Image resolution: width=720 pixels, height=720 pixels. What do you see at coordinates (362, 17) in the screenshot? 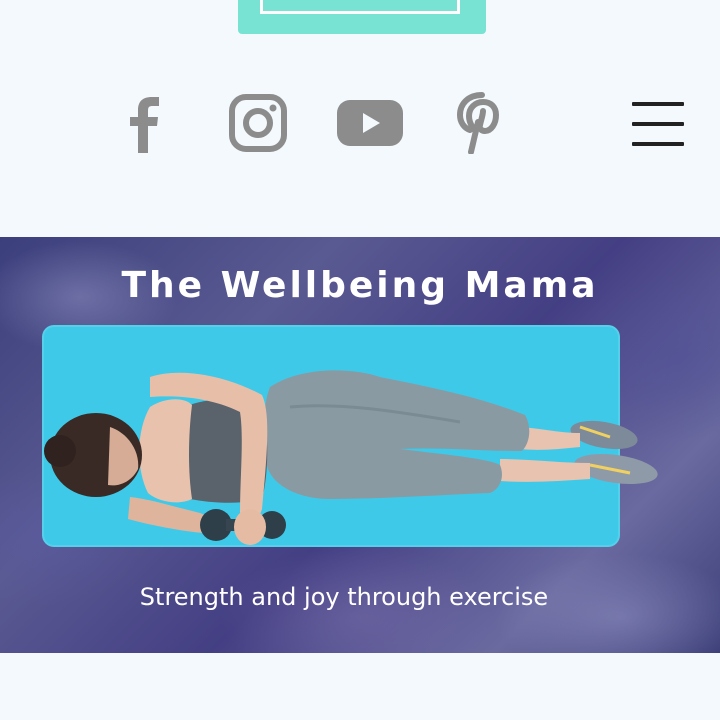
I see `site-logo` at bounding box center [362, 17].